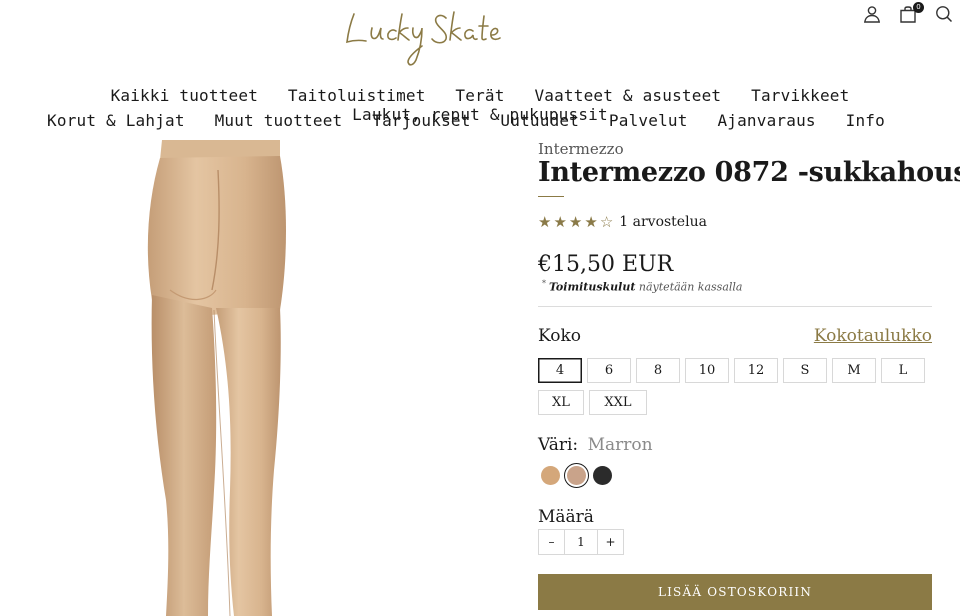  I want to click on nav-item-palvelut: Palvelut, so click(648, 120).